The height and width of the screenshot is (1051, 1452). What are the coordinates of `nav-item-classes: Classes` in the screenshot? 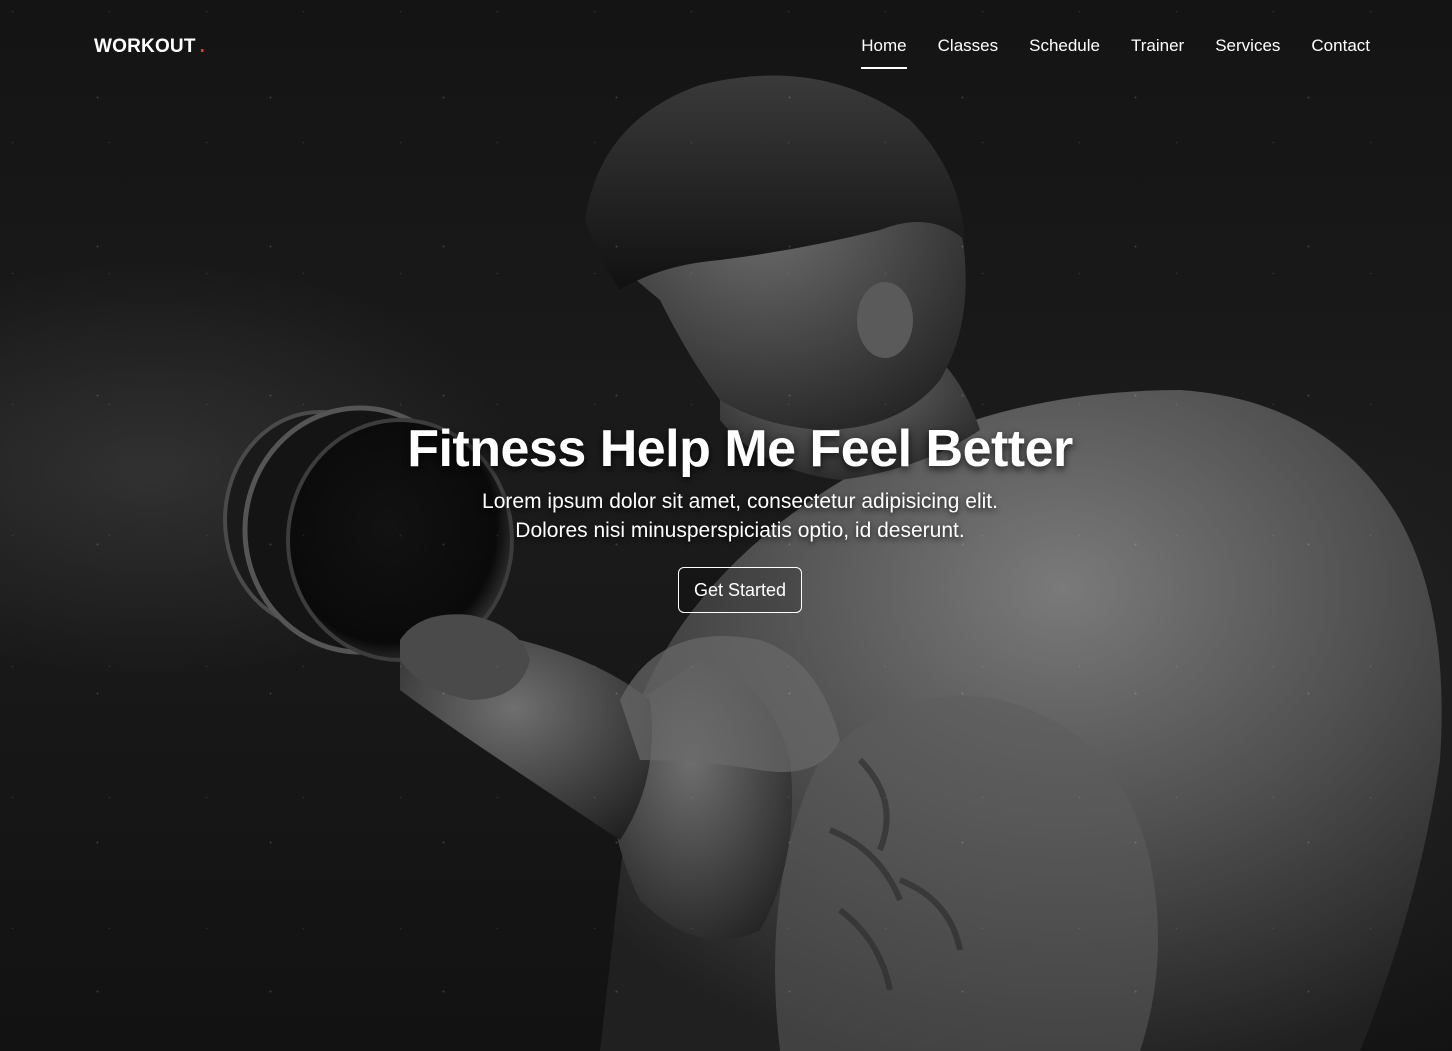 It's located at (968, 52).